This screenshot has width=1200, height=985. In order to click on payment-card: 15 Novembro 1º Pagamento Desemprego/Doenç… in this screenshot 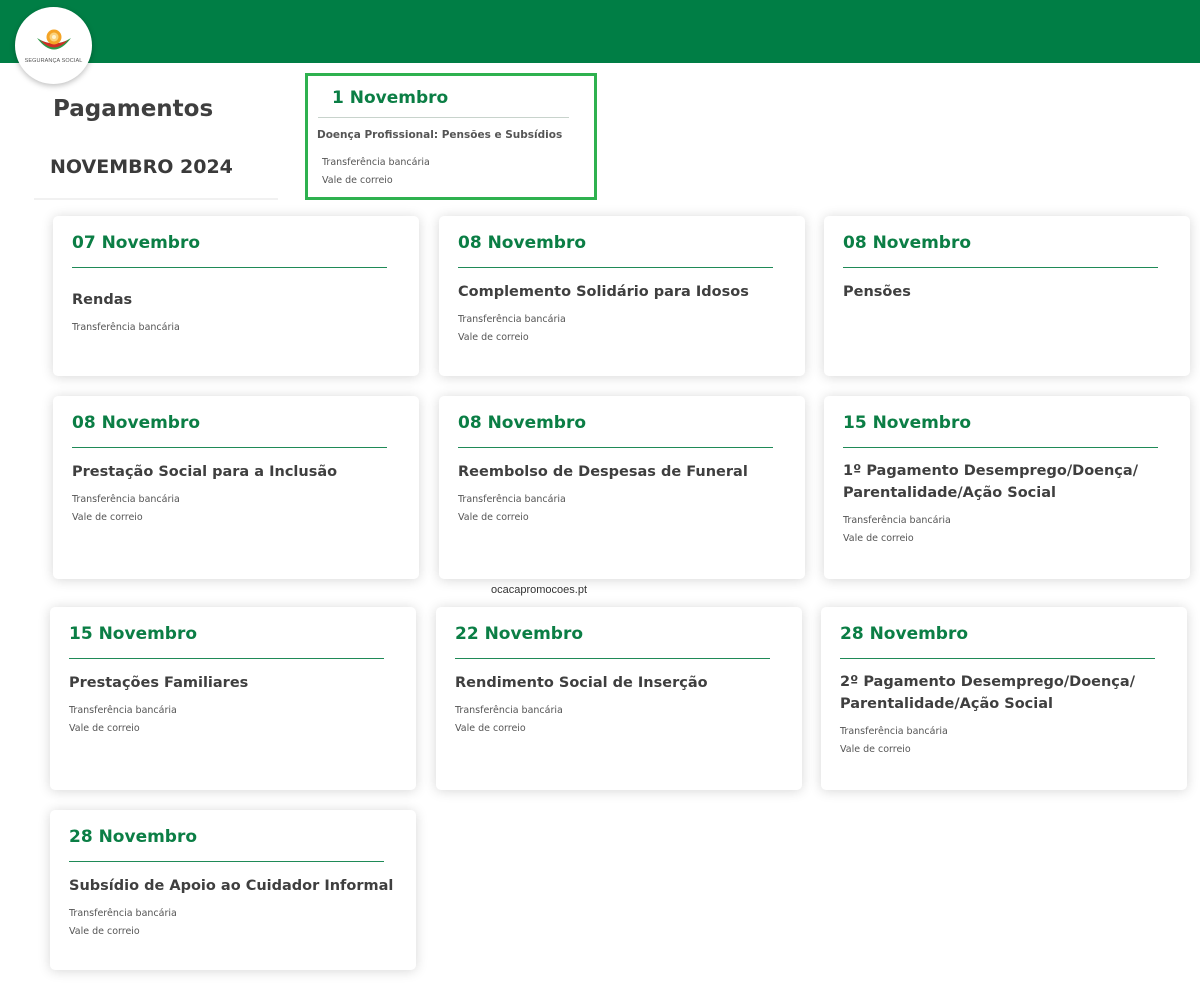, I will do `click(1007, 487)`.